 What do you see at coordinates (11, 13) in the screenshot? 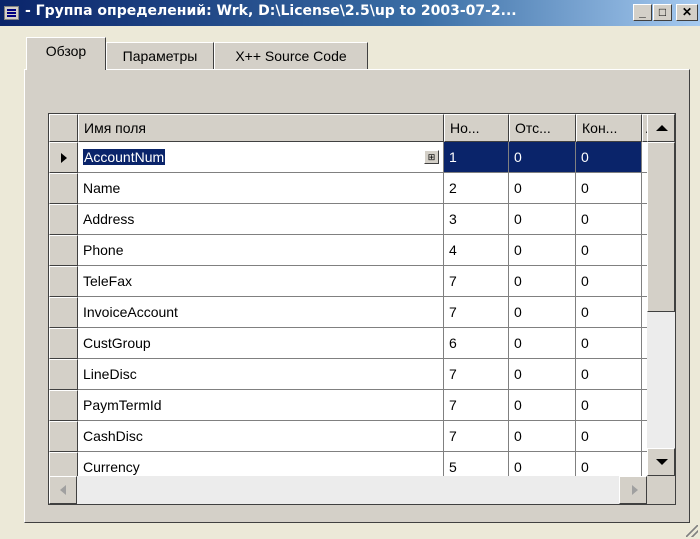
I see `window-icon` at bounding box center [11, 13].